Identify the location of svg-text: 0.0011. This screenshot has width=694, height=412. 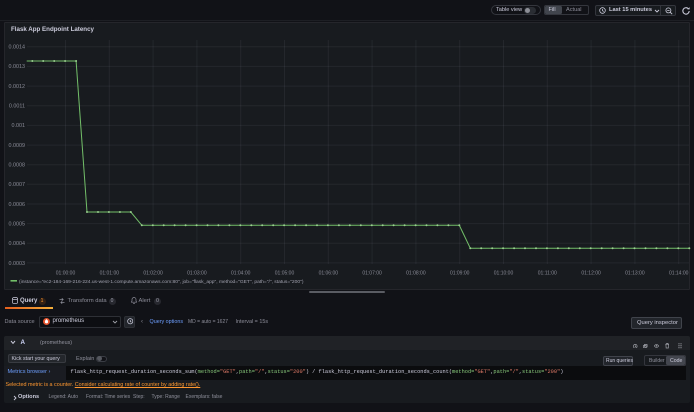
(17, 107).